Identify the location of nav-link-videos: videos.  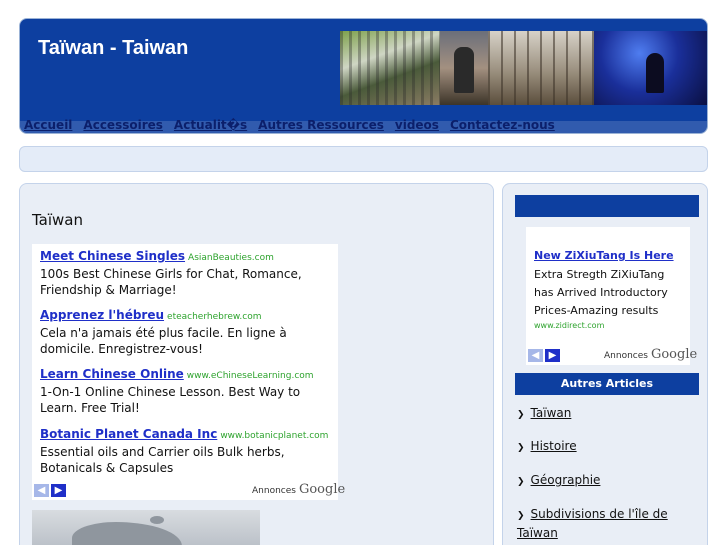
(417, 126).